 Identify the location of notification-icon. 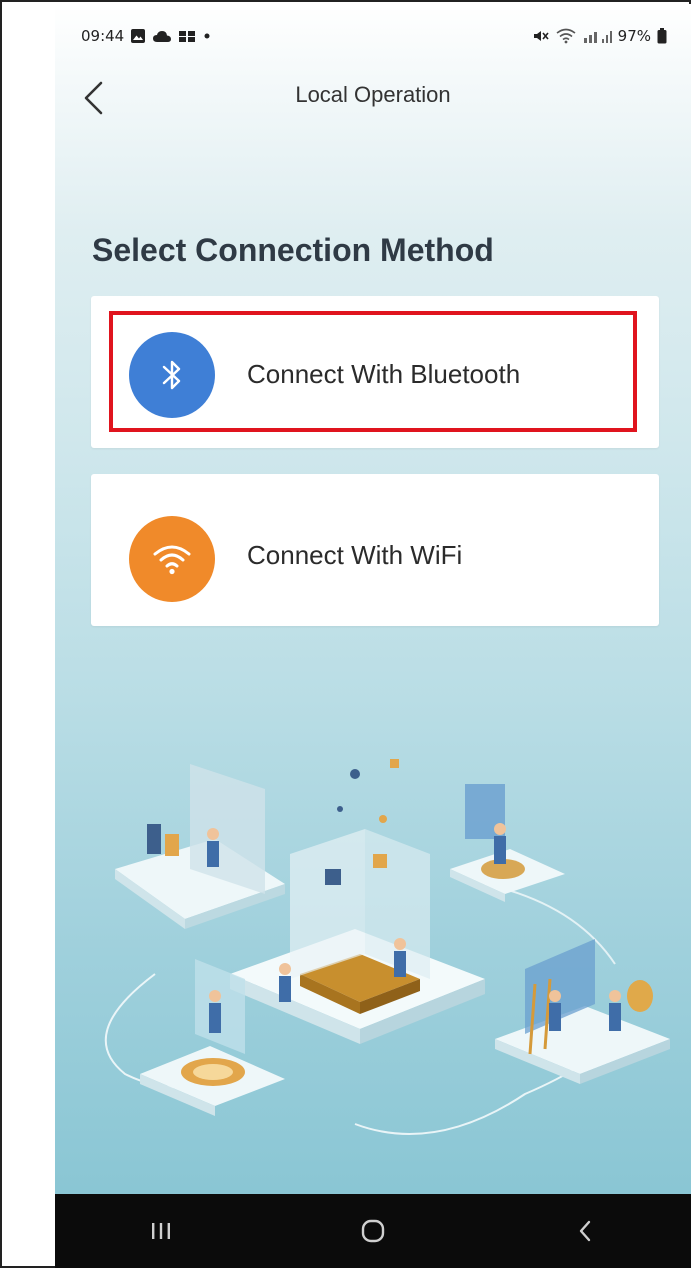
(187, 36).